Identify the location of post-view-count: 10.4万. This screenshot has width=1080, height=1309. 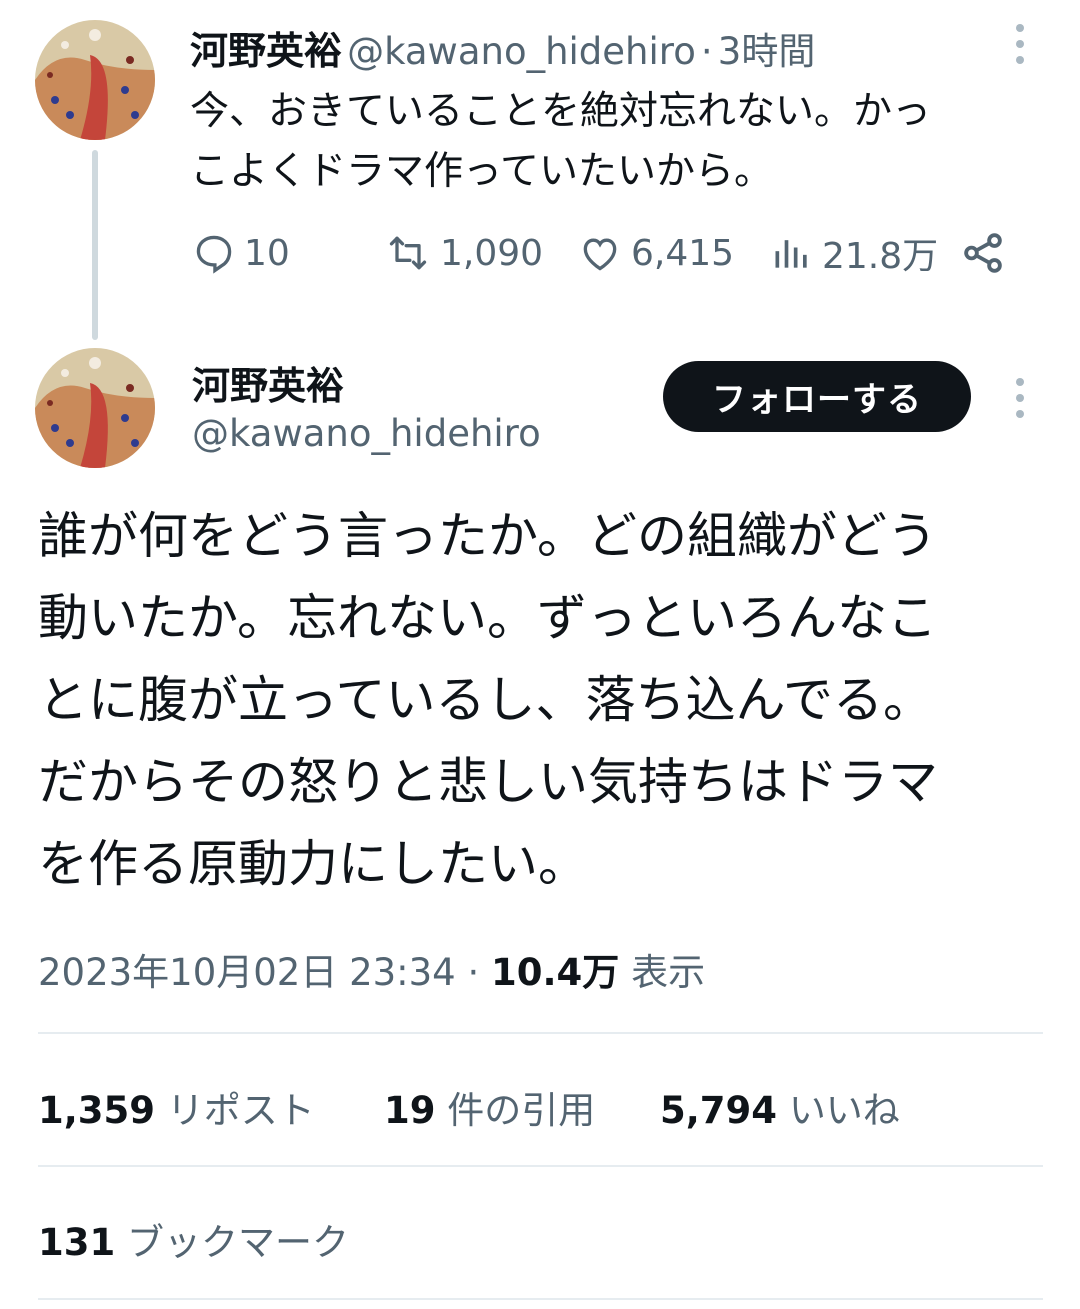
(555, 972).